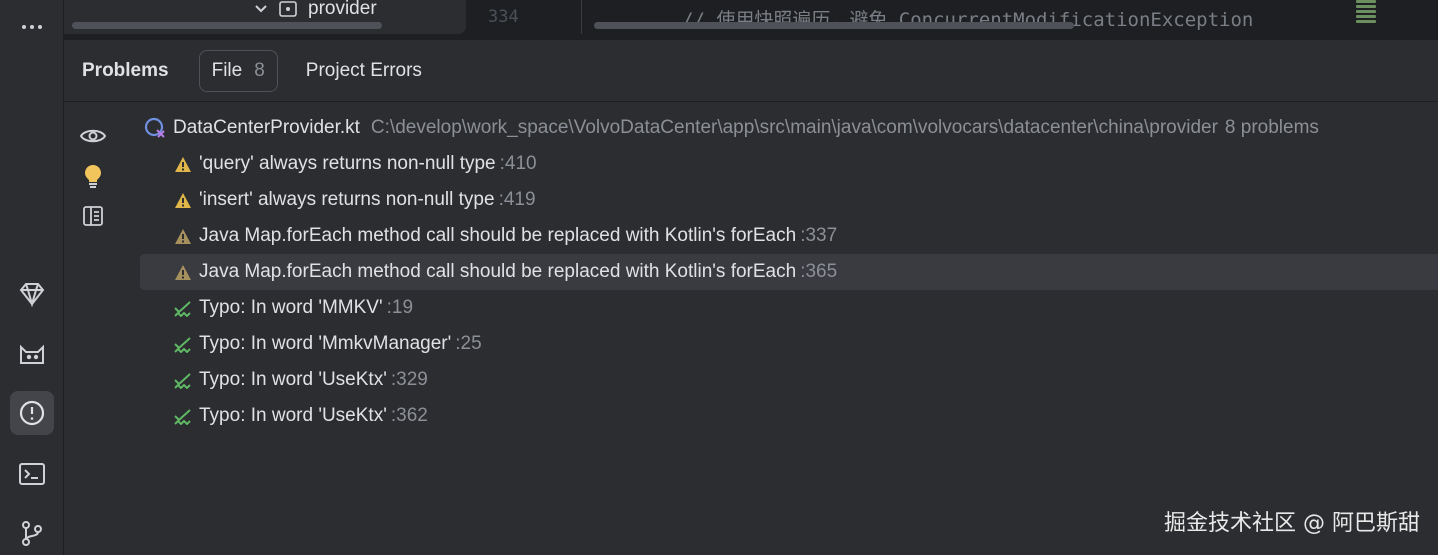  I want to click on tool-window-strip, so click(32, 277).